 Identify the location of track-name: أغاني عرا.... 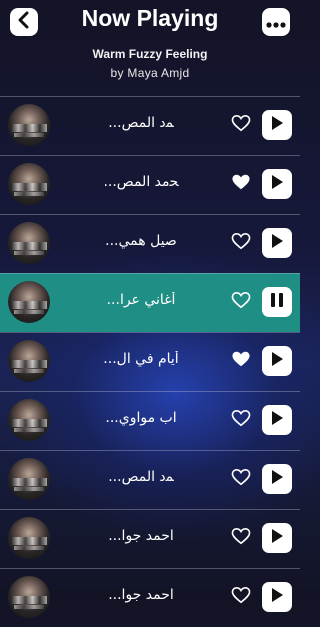
(141, 300).